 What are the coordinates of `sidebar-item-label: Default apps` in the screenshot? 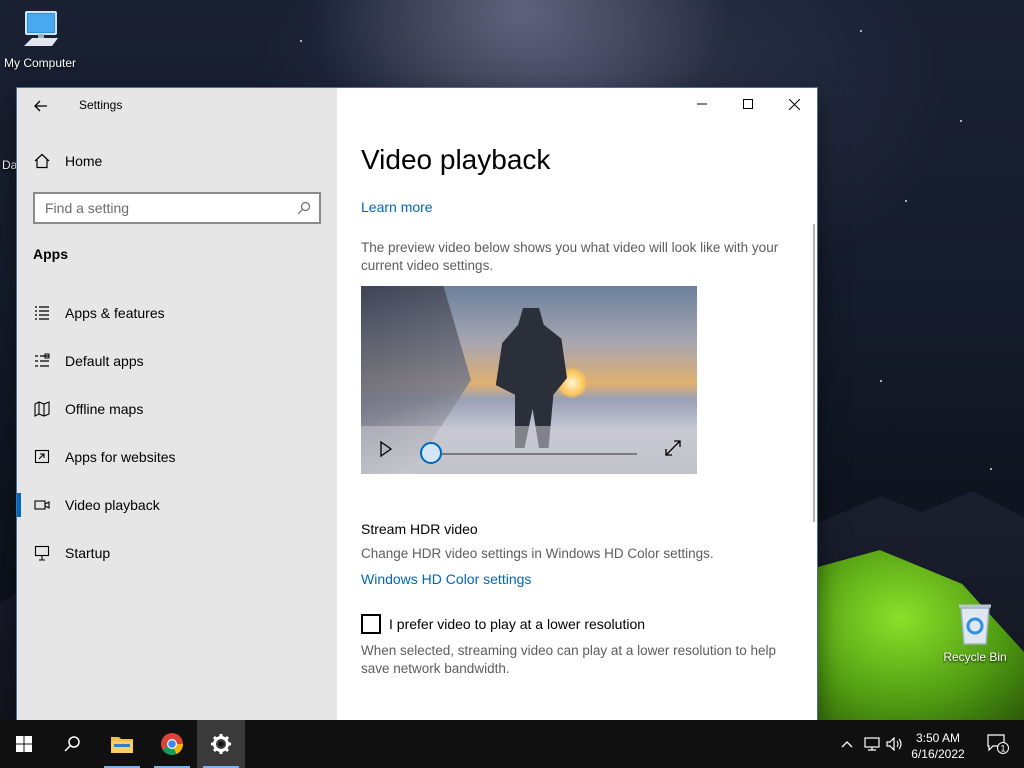 It's located at (104, 361).